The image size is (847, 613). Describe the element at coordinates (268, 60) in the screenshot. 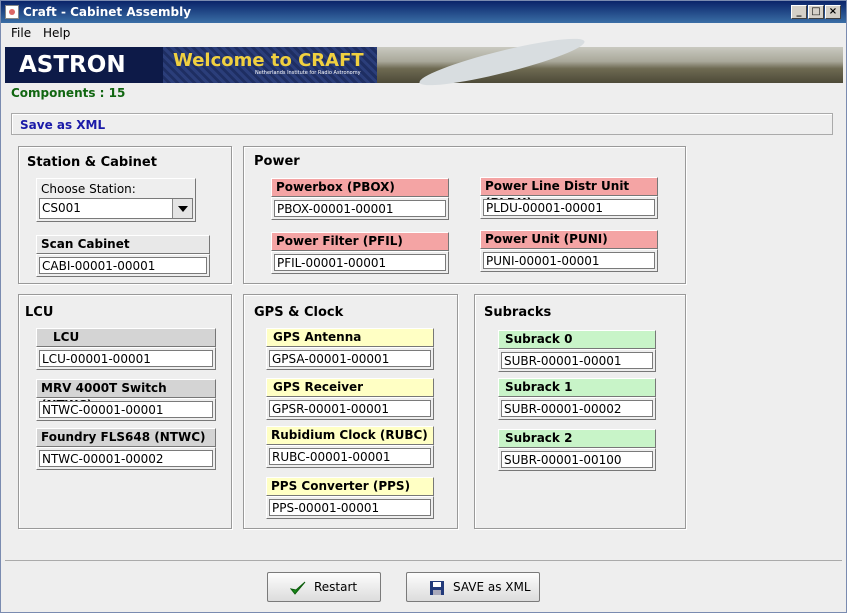

I see `welcome-text: Welcome to CRAFT` at that location.